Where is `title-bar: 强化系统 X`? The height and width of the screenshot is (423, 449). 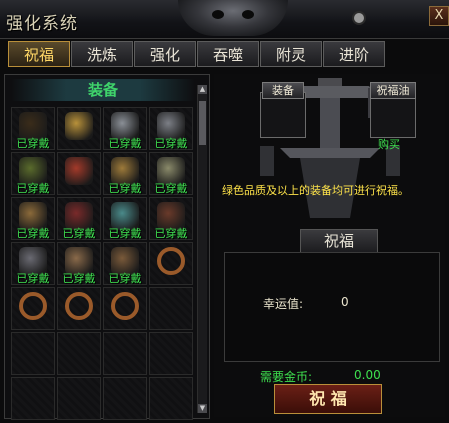 title-bar: 强化系统 X is located at coordinates (224, 19).